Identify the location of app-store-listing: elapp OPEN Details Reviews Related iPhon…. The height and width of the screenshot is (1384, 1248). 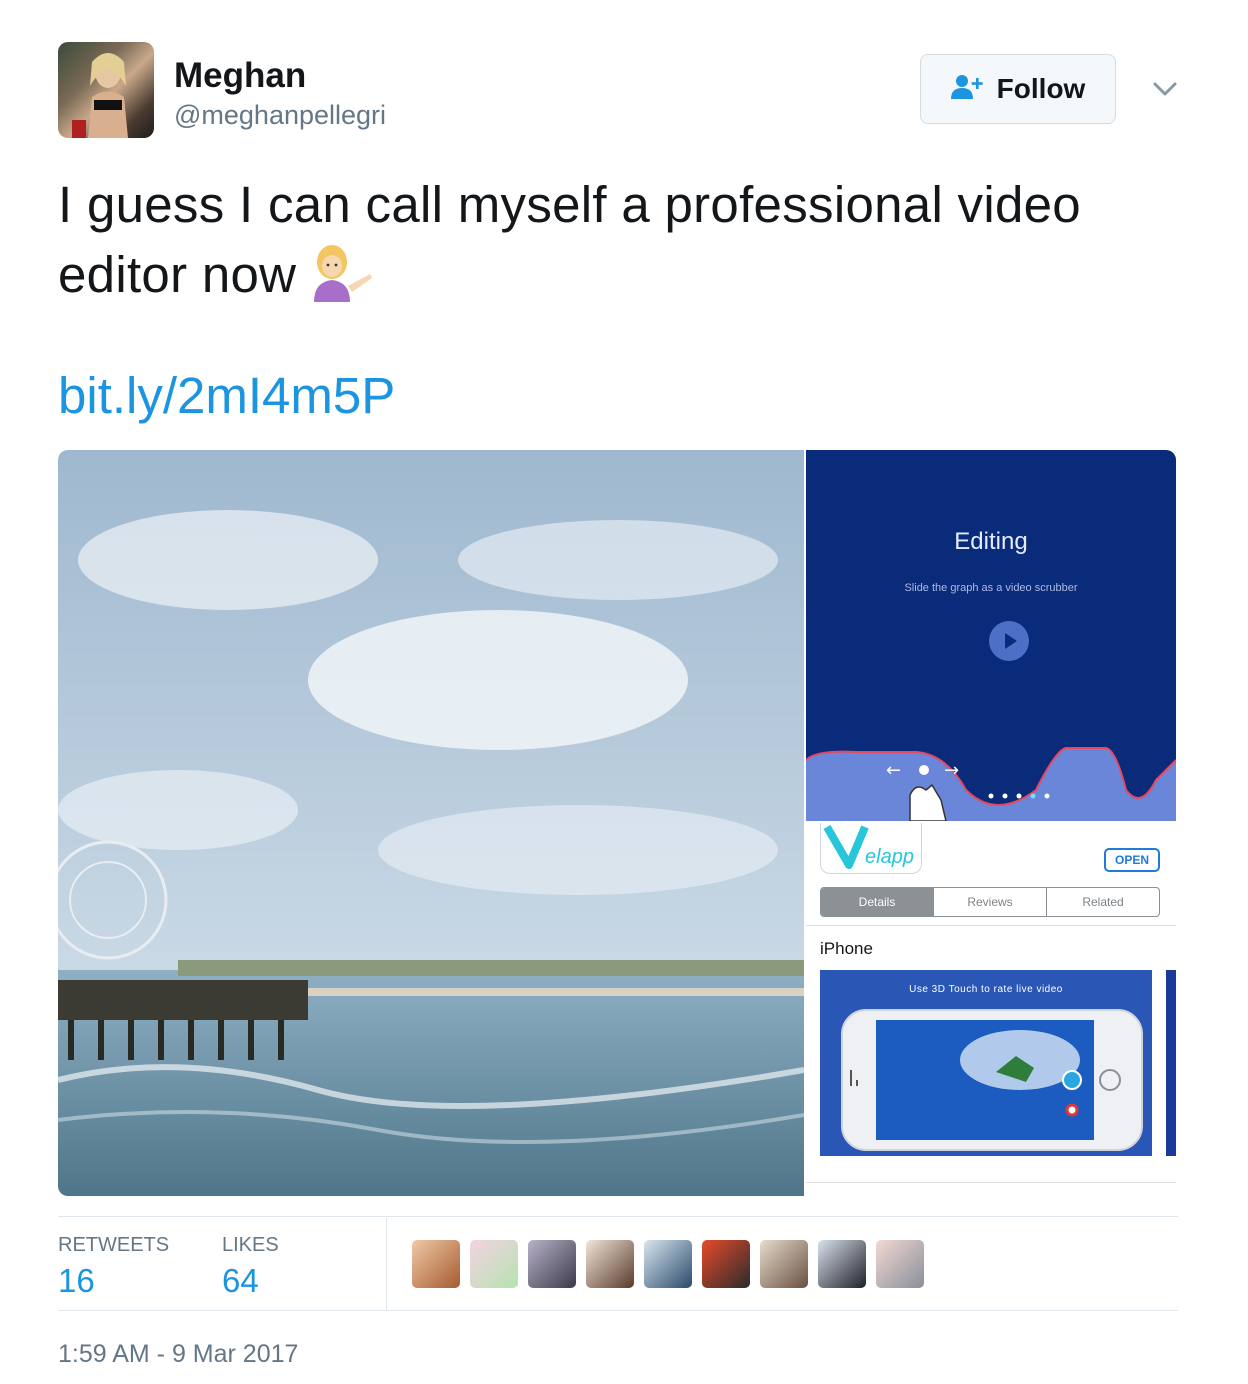
(991, 1009).